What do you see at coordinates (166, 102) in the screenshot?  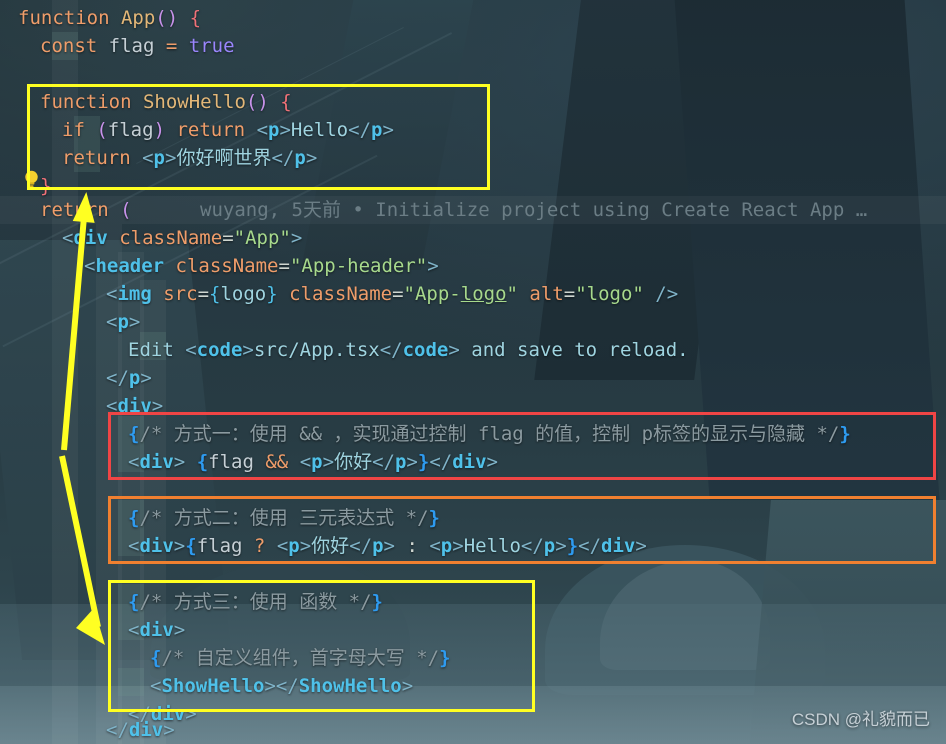 I see `code-line-4: function ShowHello() {` at bounding box center [166, 102].